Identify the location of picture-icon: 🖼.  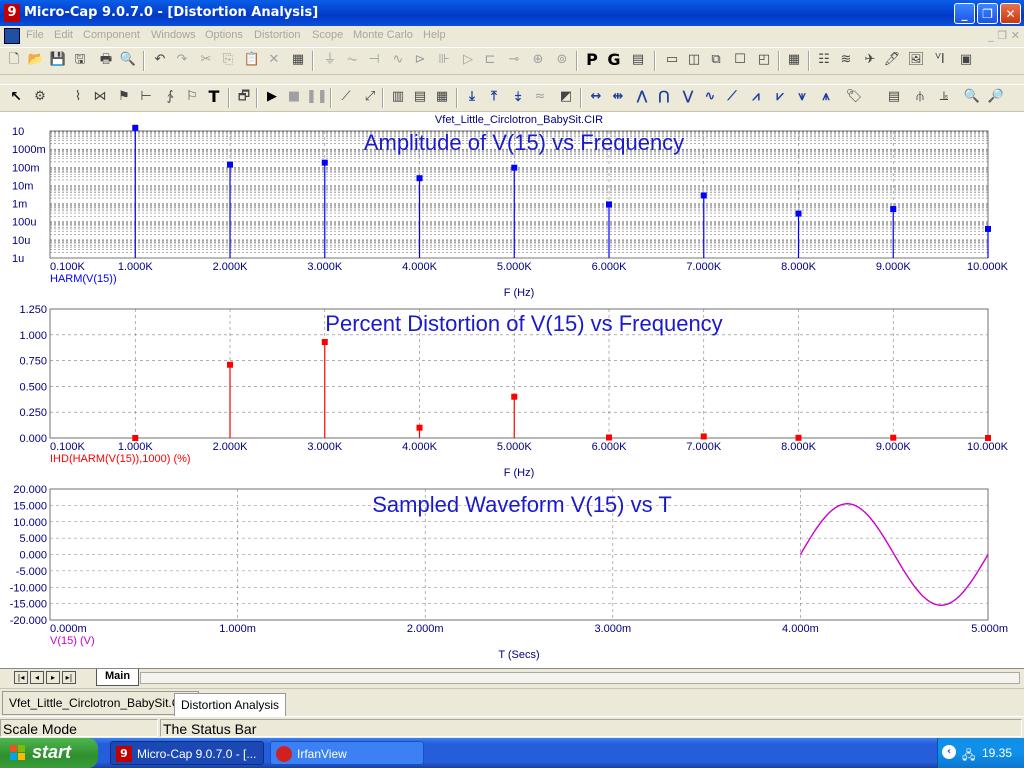
(916, 60).